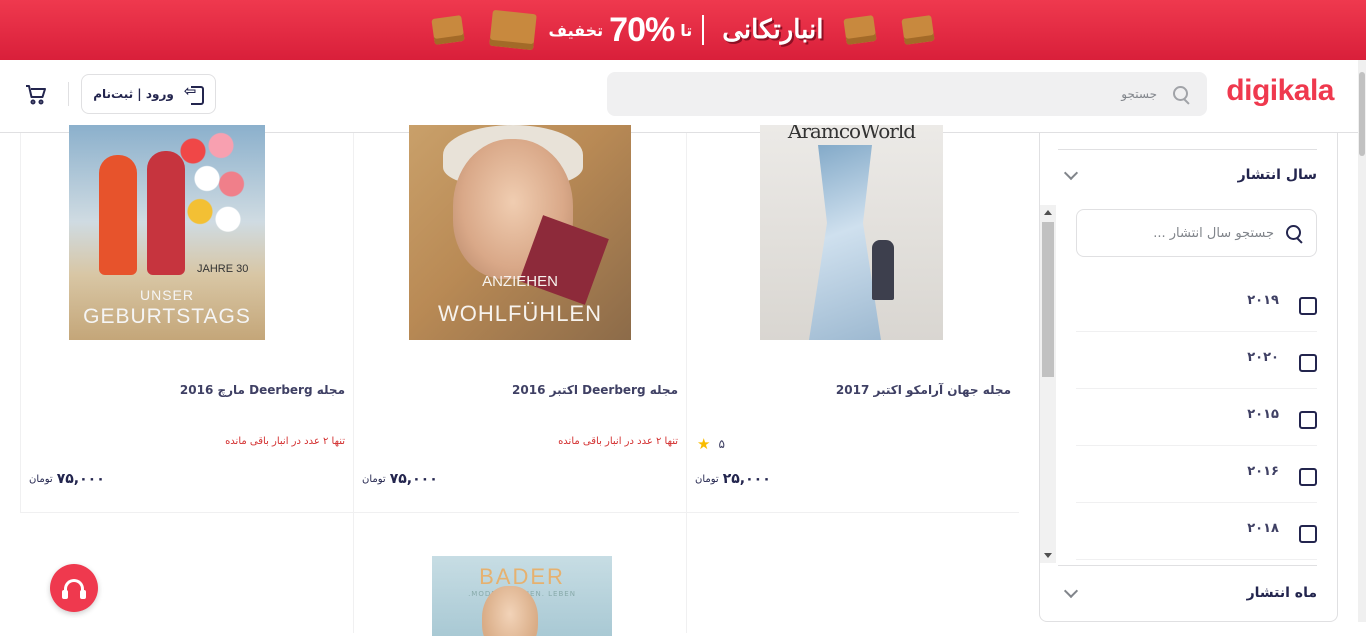 The image size is (1366, 636). What do you see at coordinates (773, 30) in the screenshot?
I see `banner-brand-text: انبارتکانی` at bounding box center [773, 30].